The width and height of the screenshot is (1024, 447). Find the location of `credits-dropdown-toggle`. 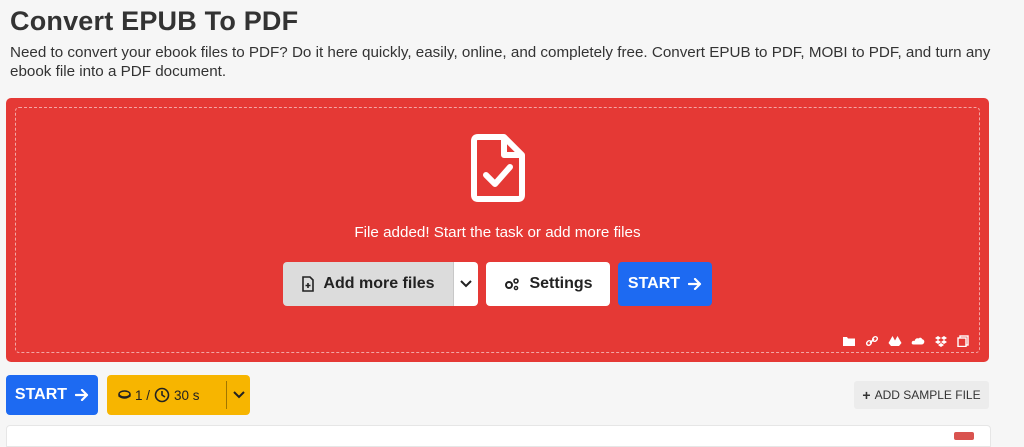

credits-dropdown-toggle is located at coordinates (238, 395).